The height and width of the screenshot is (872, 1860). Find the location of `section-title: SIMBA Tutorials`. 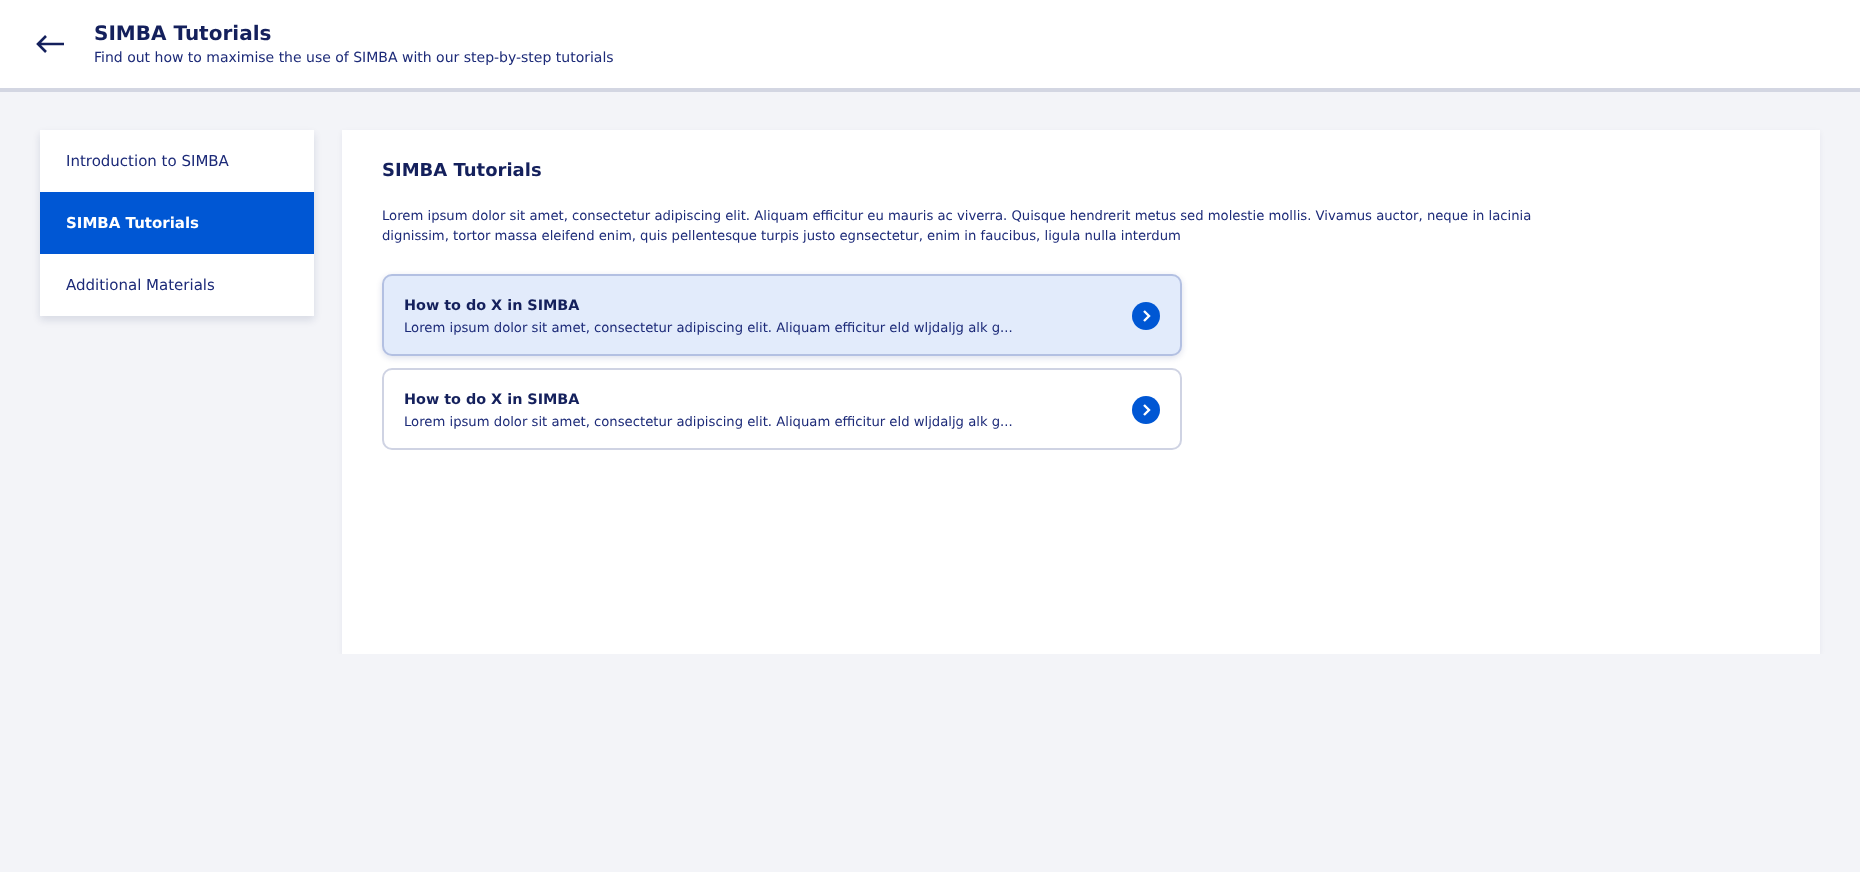

section-title: SIMBA Tutorials is located at coordinates (463, 172).